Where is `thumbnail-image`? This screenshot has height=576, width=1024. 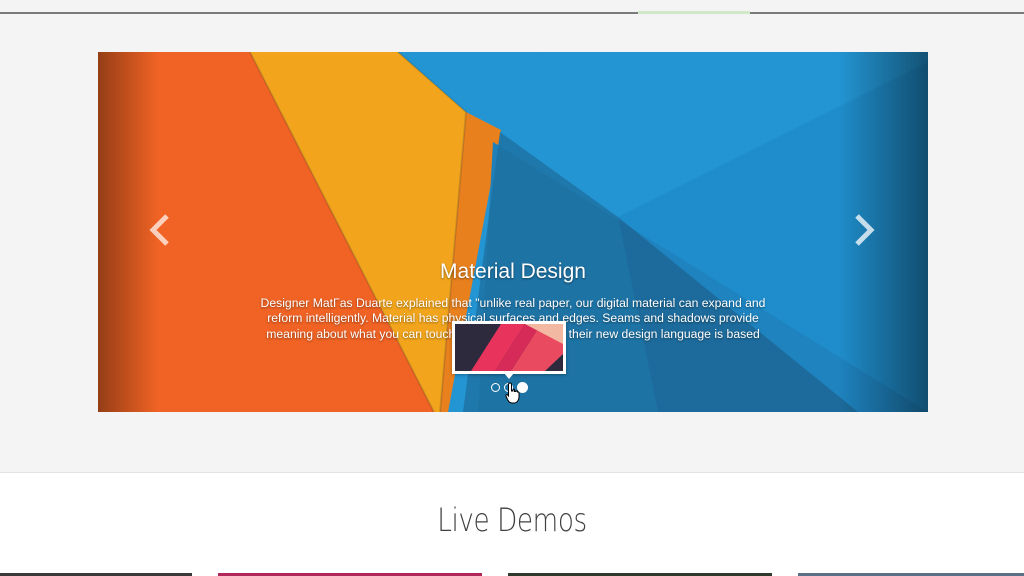 thumbnail-image is located at coordinates (509, 347).